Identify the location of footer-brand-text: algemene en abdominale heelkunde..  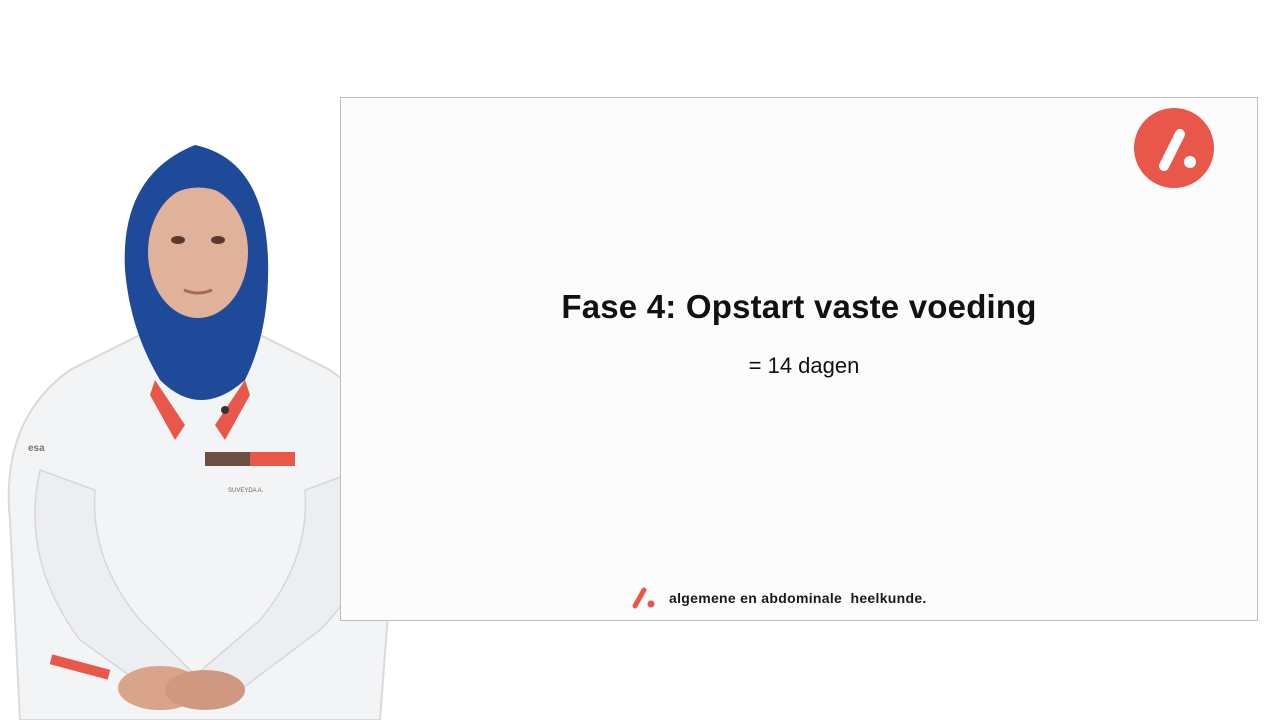
(798, 598).